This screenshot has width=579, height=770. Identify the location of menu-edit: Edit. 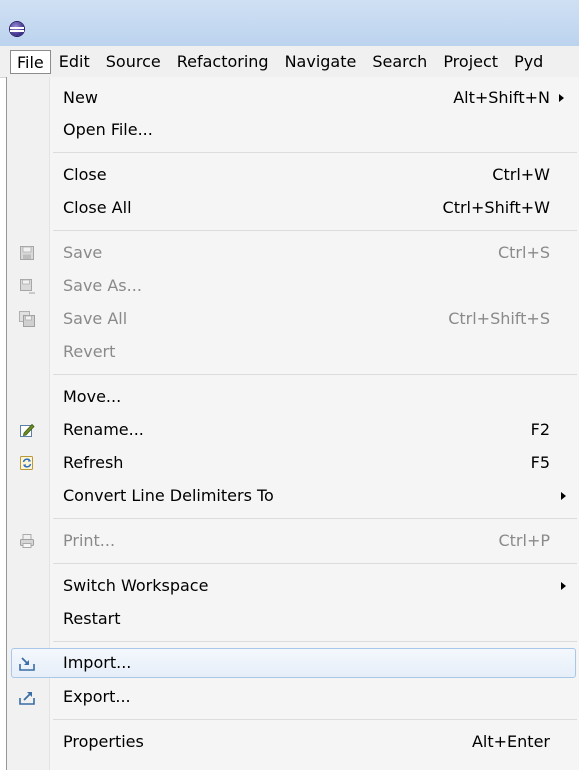
(74, 62).